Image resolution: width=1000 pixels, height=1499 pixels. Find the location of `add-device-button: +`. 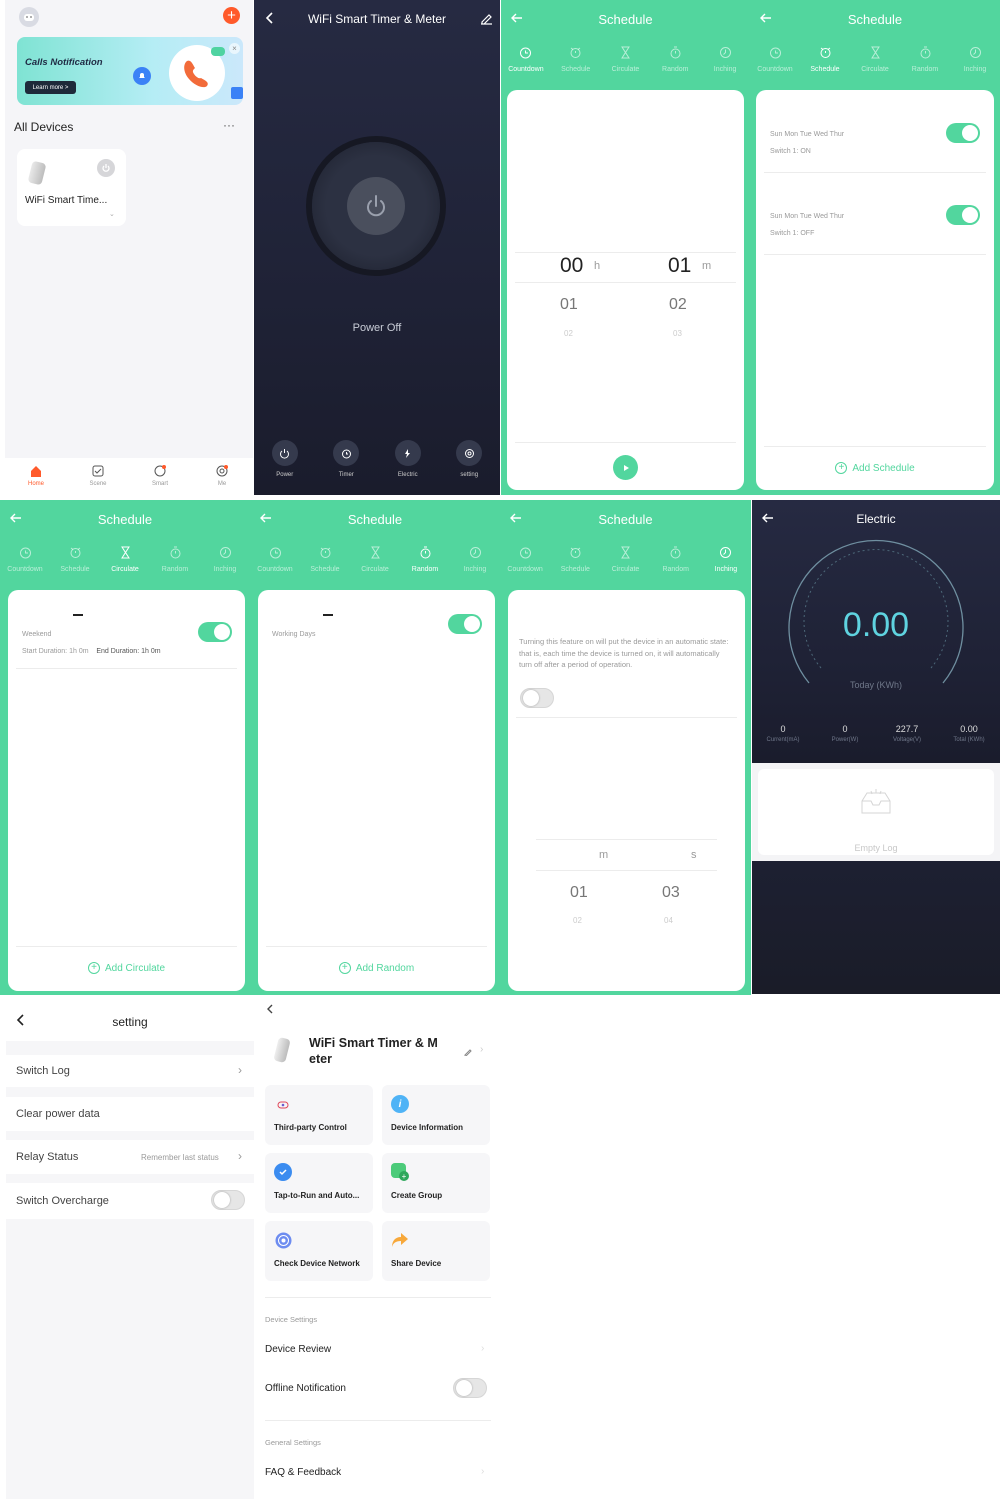

add-device-button: + is located at coordinates (231, 15).